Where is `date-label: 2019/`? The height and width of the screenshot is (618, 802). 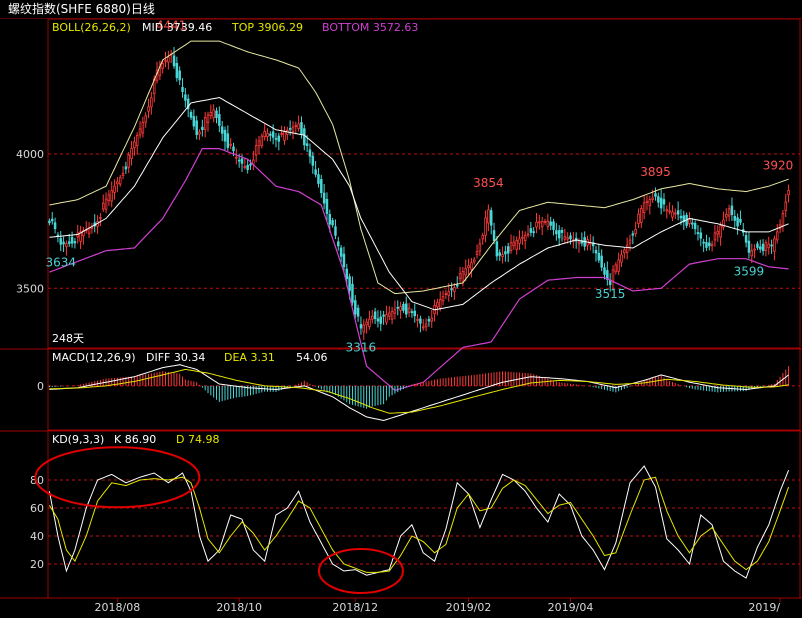 date-label: 2019/ is located at coordinates (764, 607).